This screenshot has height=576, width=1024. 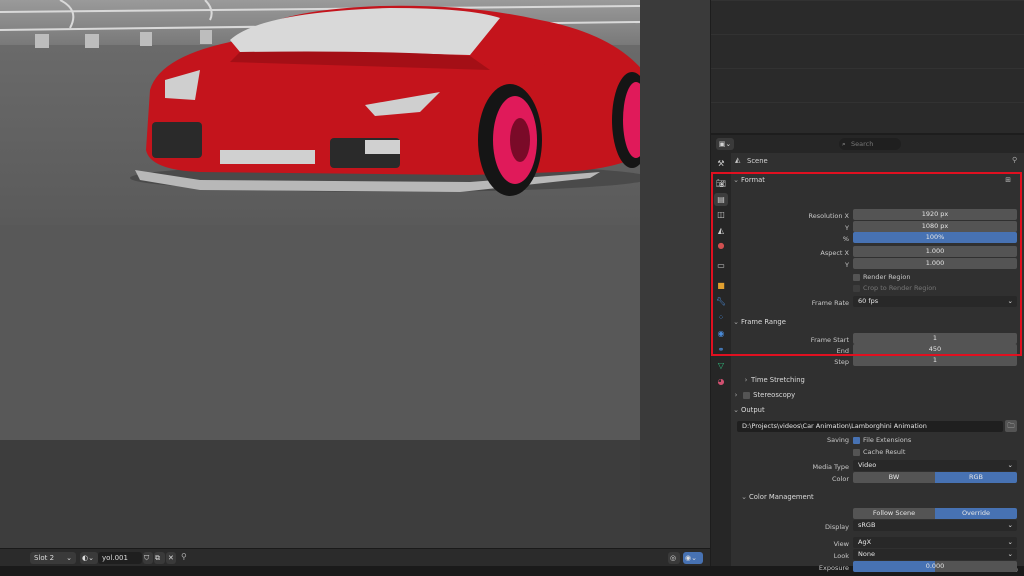 I want to click on look-dropdown: None ⌄, so click(x=935, y=554).